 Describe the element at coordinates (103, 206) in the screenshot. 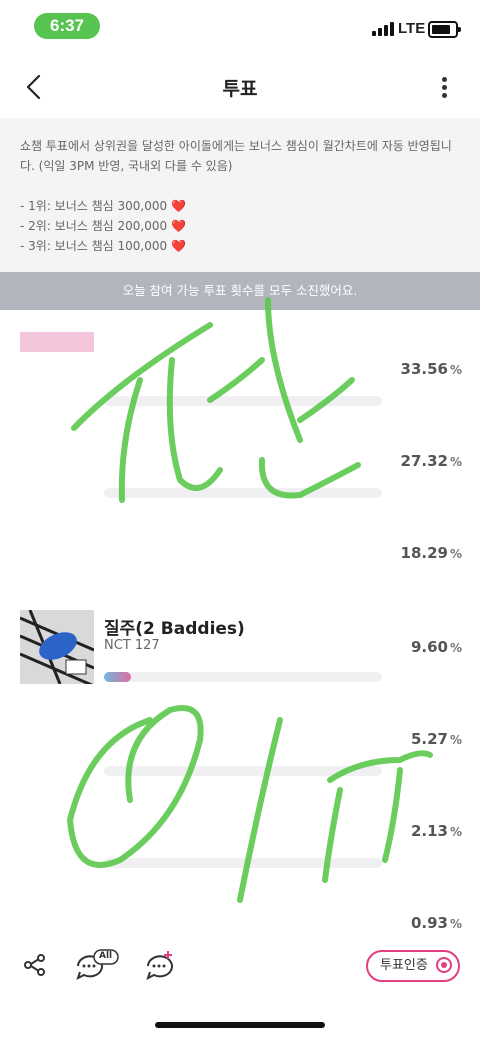

I see `reward-item: - 1위: 보너스 챔심 300,000 ❤️` at that location.